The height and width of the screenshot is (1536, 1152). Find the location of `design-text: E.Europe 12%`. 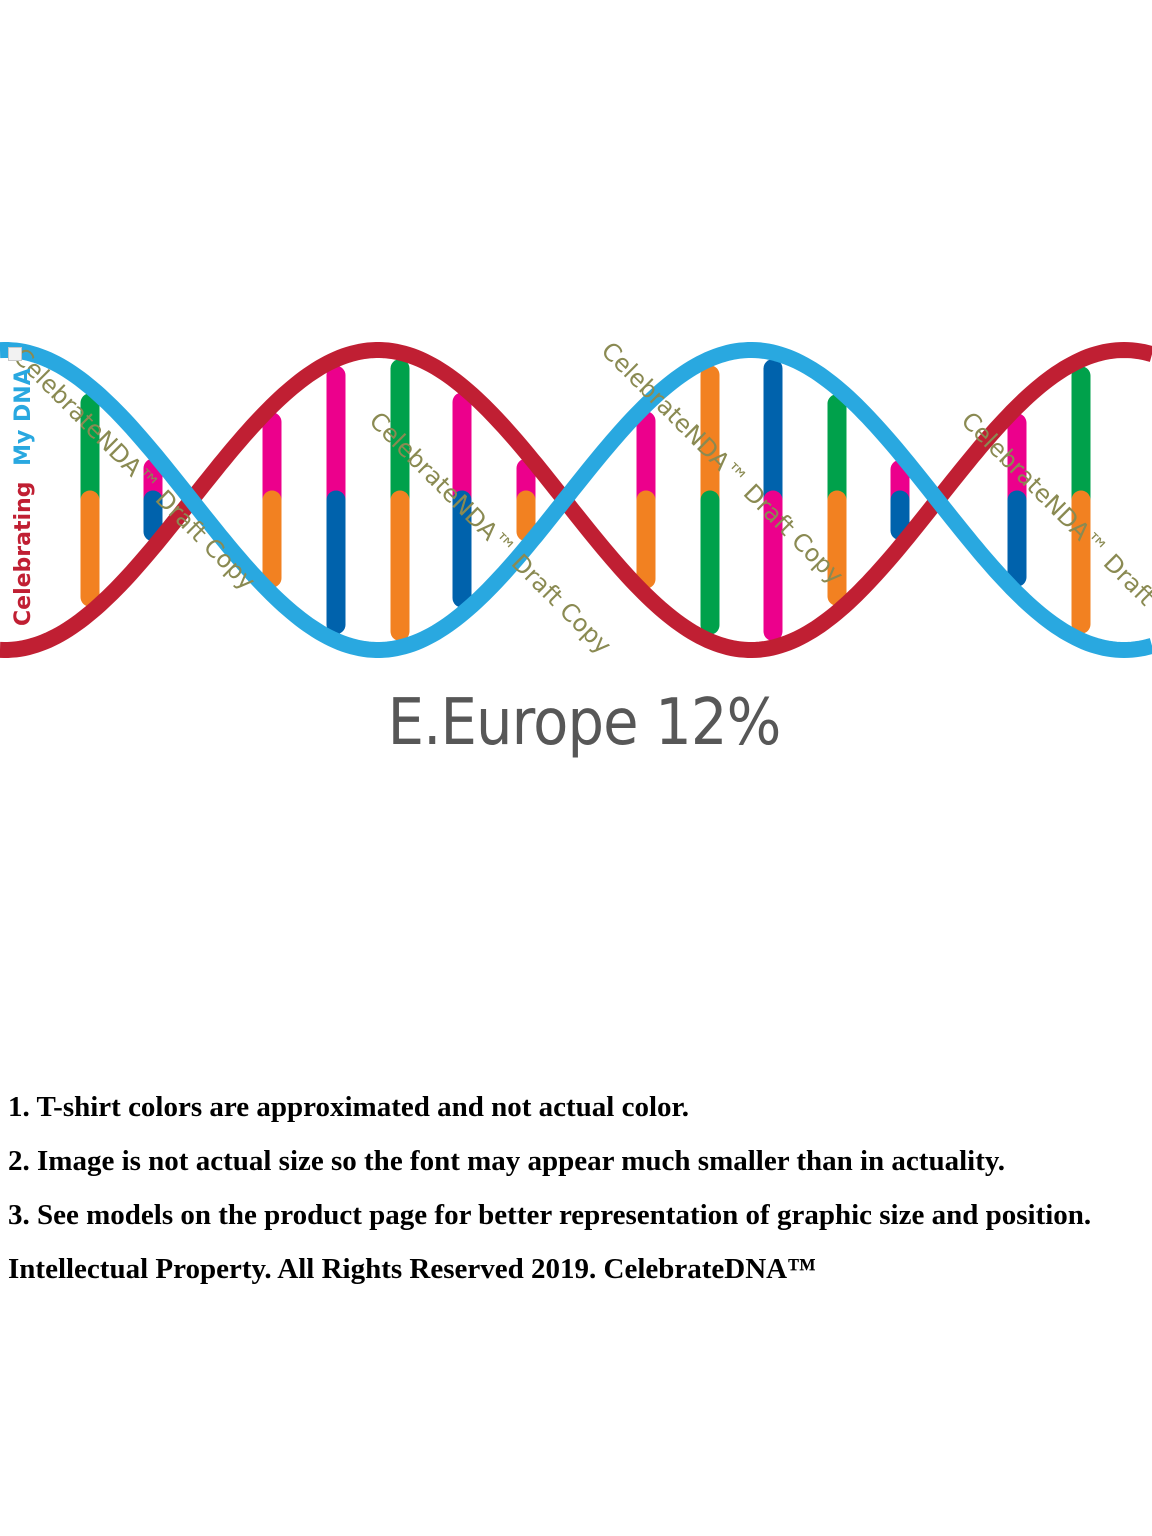

design-text: E.Europe 12% is located at coordinates (584, 723).